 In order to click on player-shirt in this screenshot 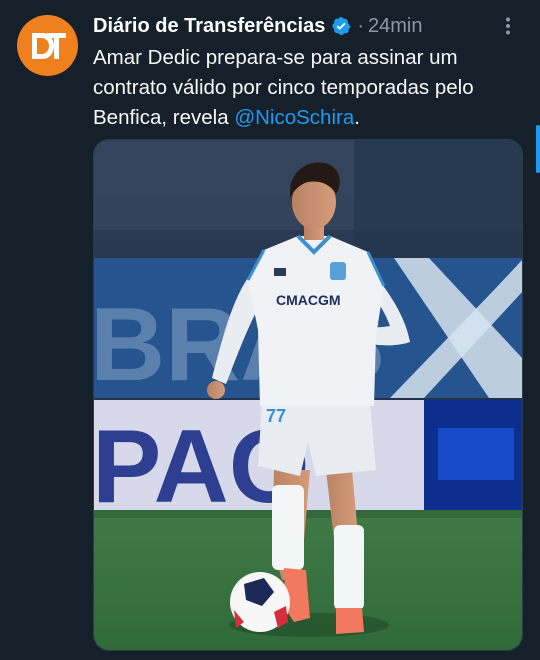, I will do `click(316, 321)`.